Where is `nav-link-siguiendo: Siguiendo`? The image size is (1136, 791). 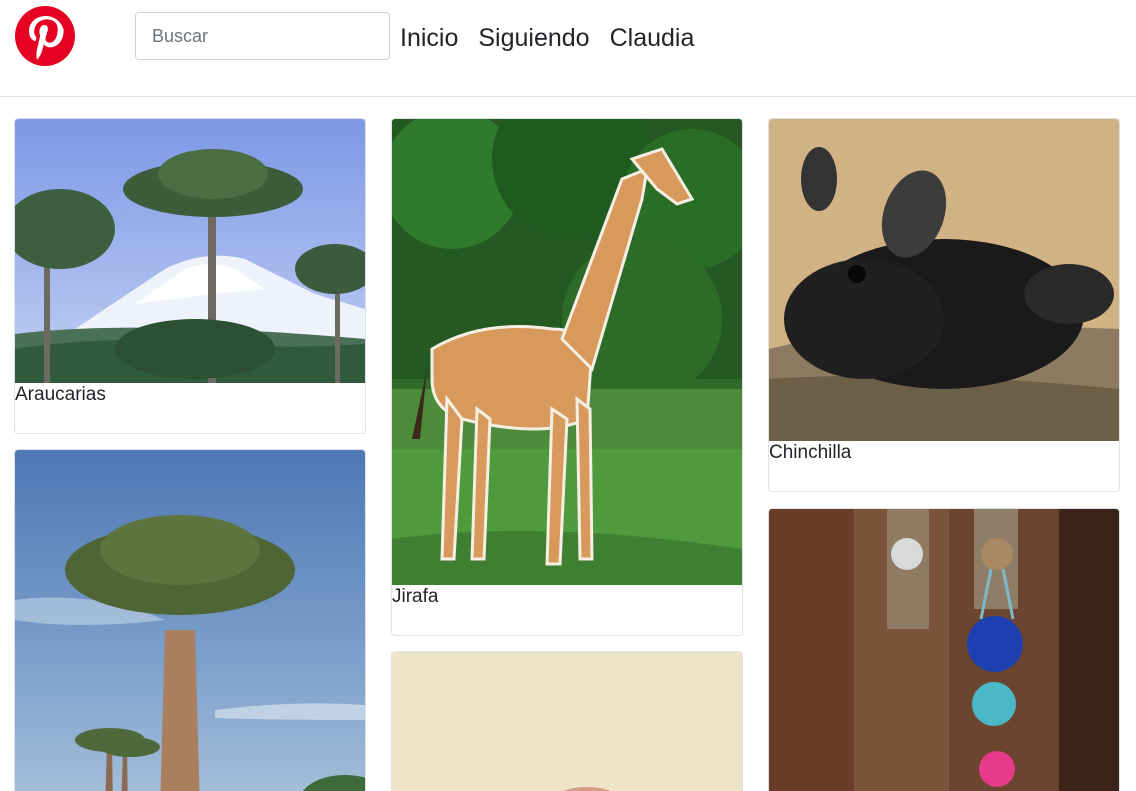
nav-link-siguiendo: Siguiendo is located at coordinates (533, 38).